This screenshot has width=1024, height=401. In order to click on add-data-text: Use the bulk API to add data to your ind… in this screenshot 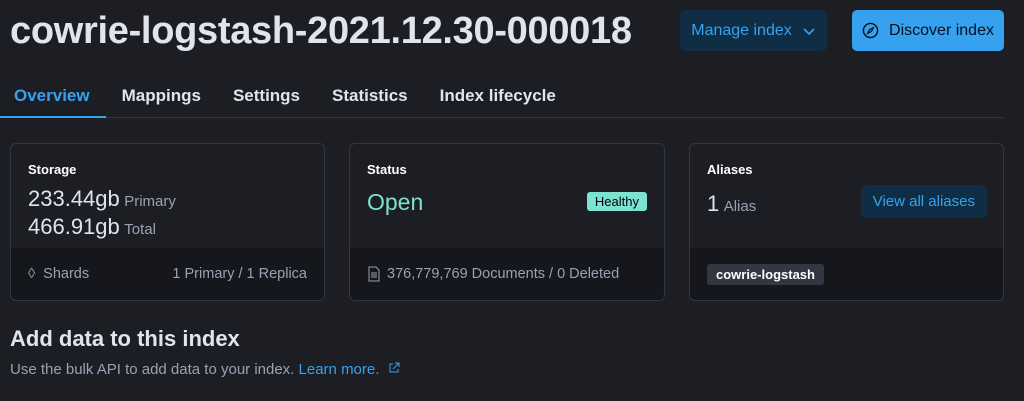, I will do `click(205, 369)`.